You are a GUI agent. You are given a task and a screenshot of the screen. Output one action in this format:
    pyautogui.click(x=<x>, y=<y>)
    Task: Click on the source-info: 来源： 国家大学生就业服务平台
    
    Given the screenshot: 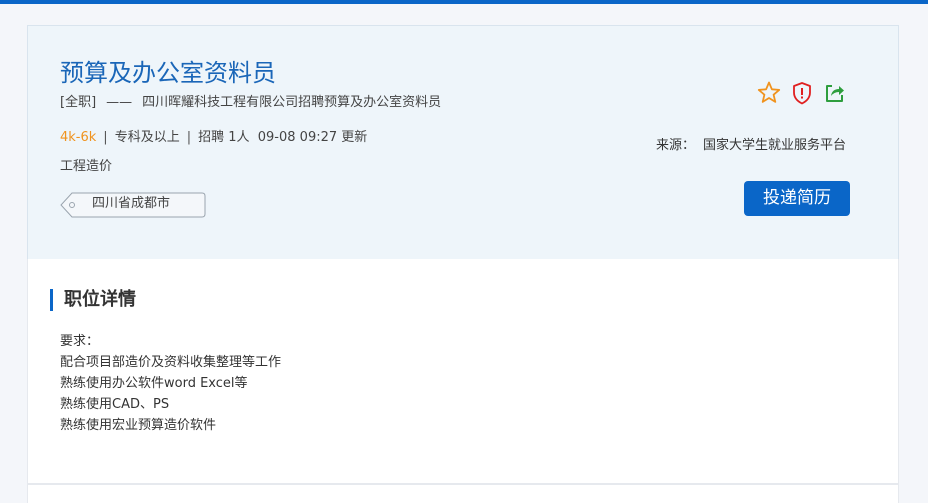 What is the action you would take?
    pyautogui.click(x=751, y=146)
    